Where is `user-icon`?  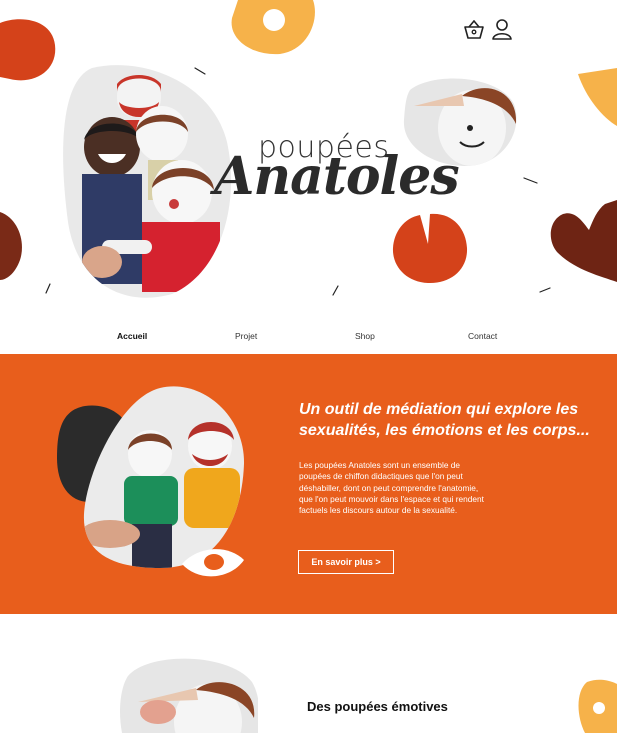
user-icon is located at coordinates (502, 29).